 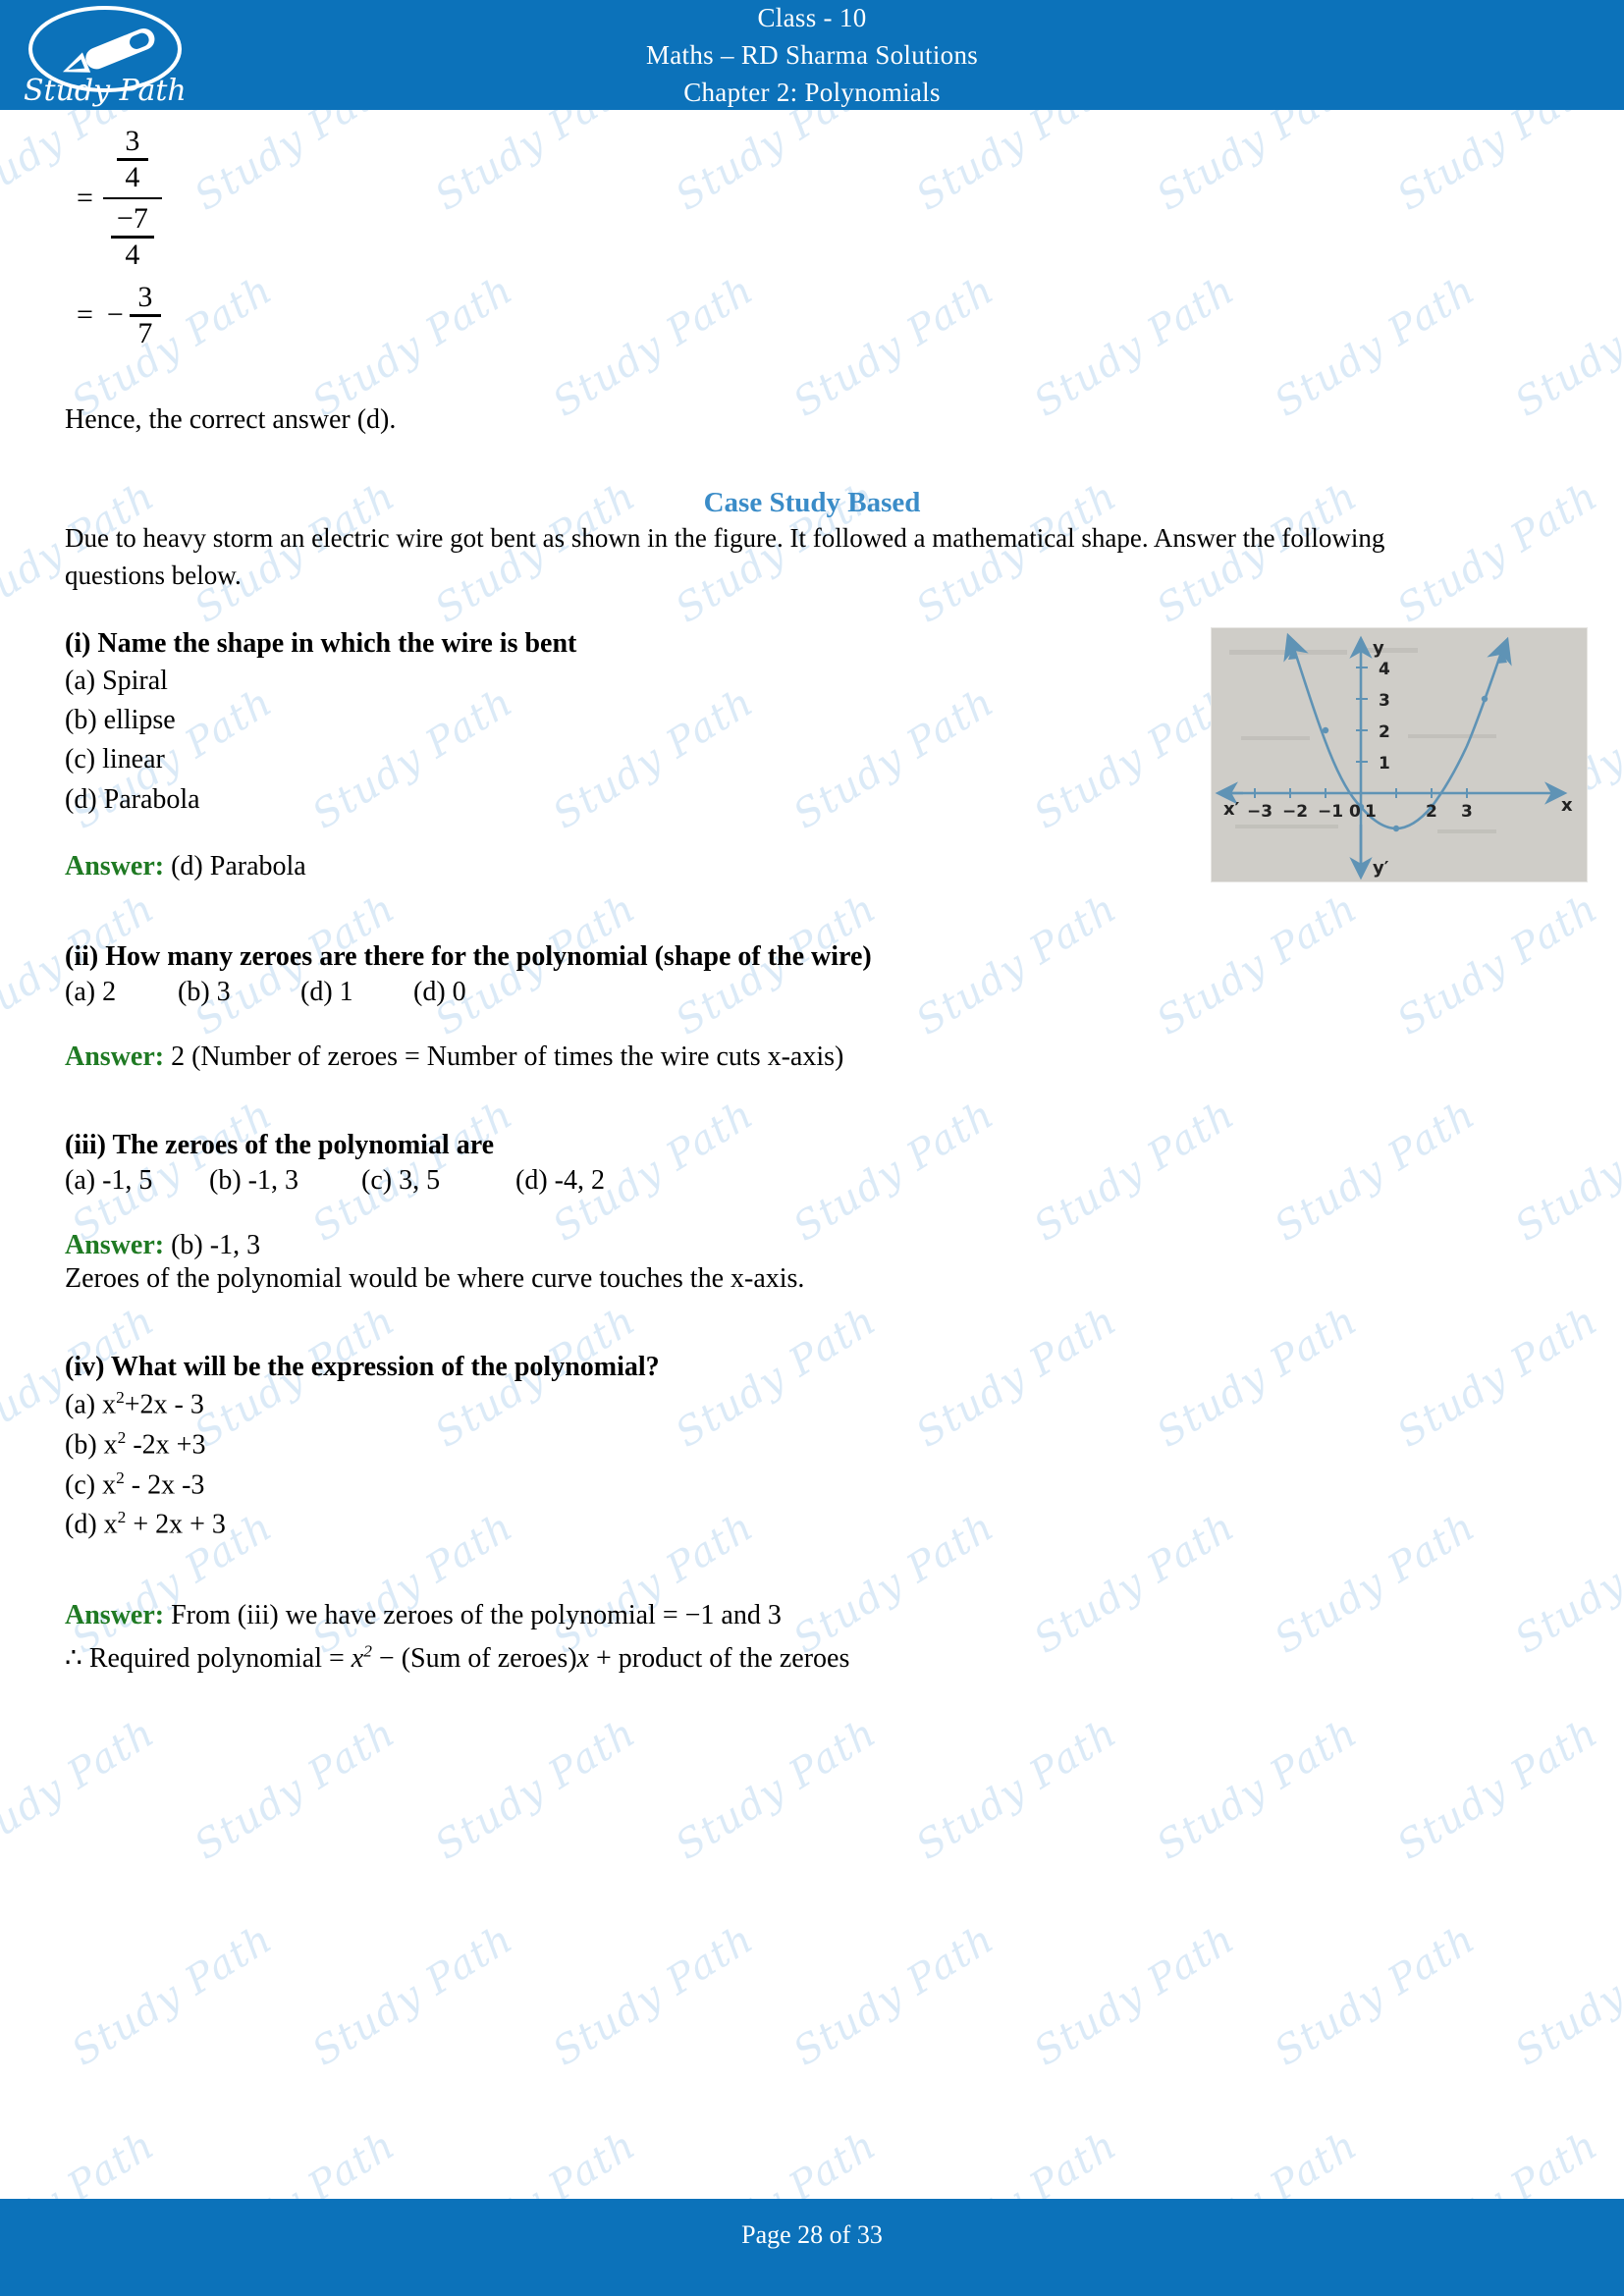 What do you see at coordinates (91, 1445) in the screenshot?
I see `opt-b-pre: (b) x` at bounding box center [91, 1445].